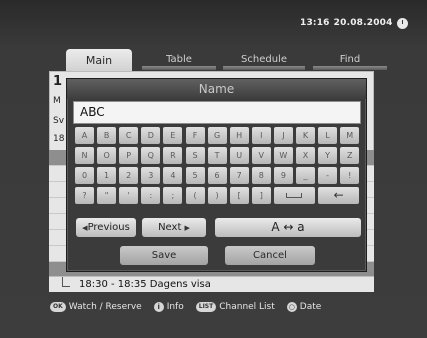  I want to click on next-button: Next ▶, so click(174, 227).